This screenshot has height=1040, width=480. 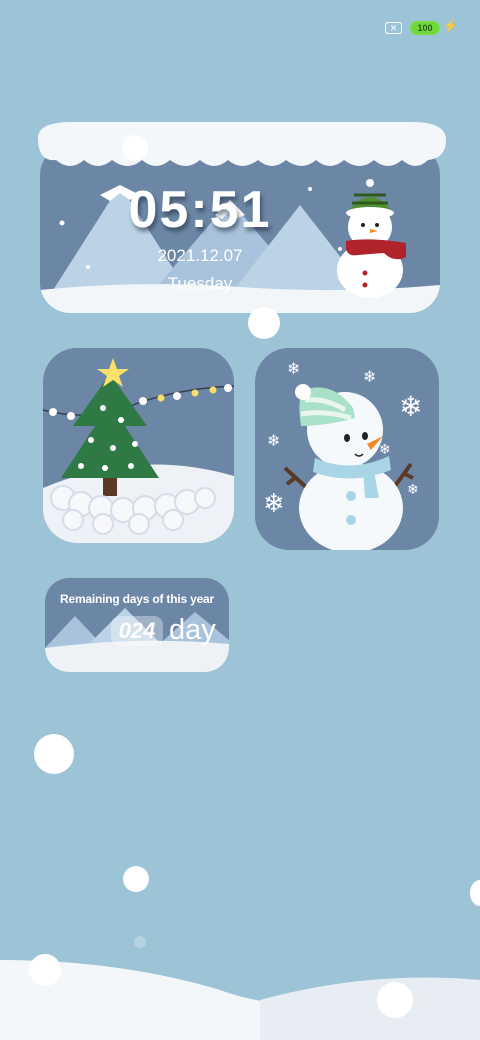 I want to click on christmas-tree-widget, so click(x=138, y=445).